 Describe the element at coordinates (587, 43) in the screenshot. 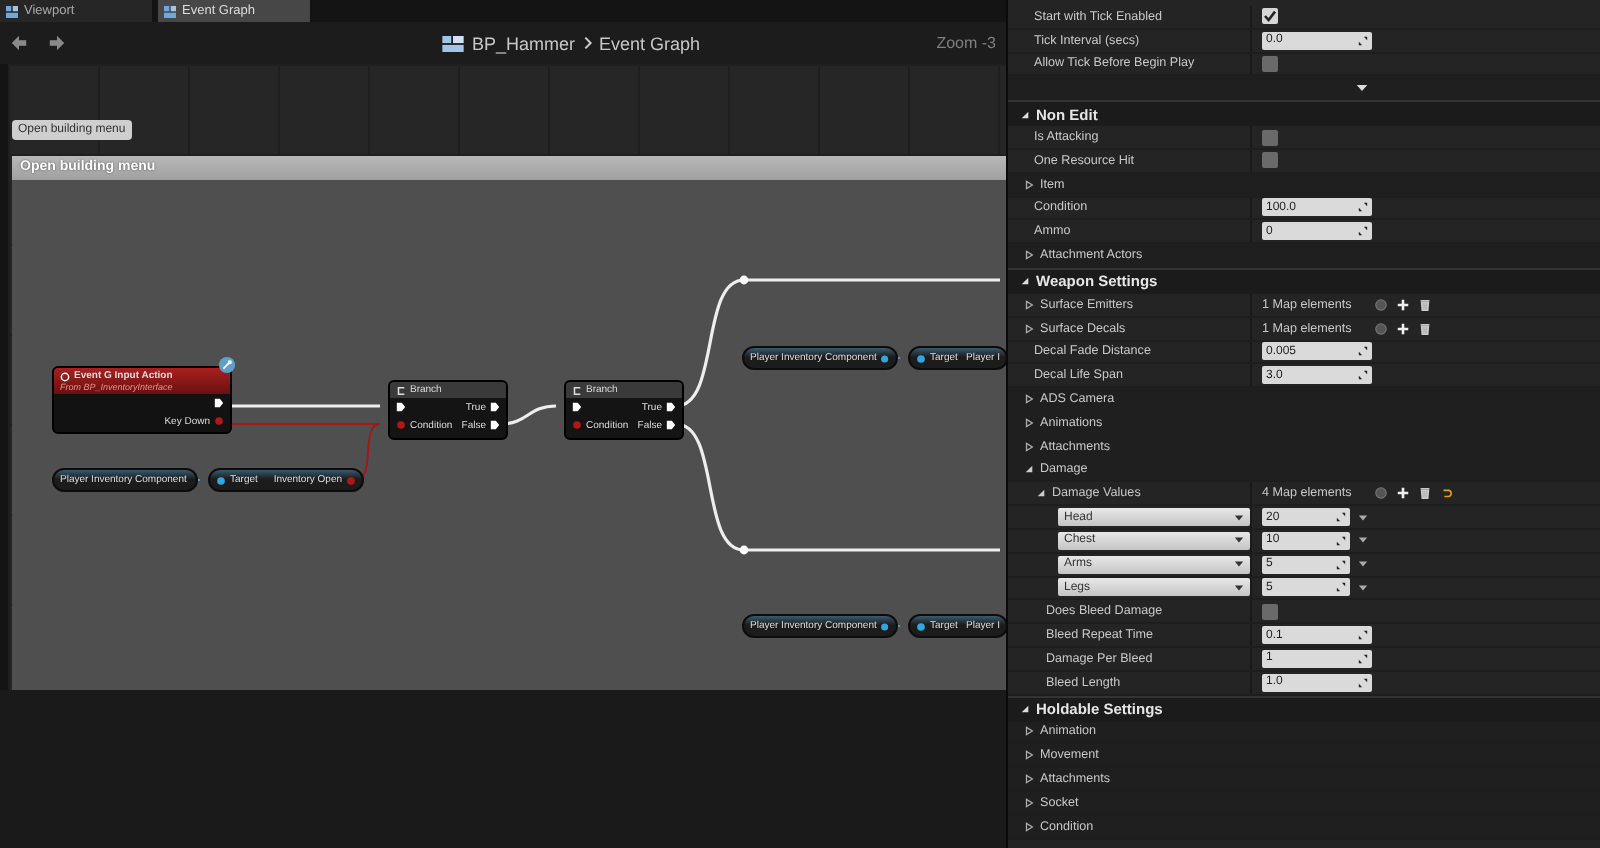

I see `chevron-icon` at that location.